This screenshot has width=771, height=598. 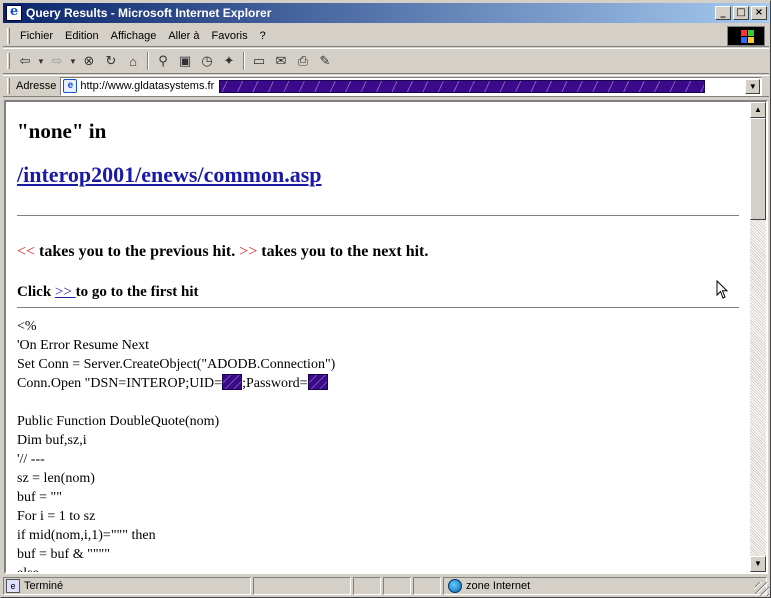 I want to click on menu-grip, so click(x=8, y=35).